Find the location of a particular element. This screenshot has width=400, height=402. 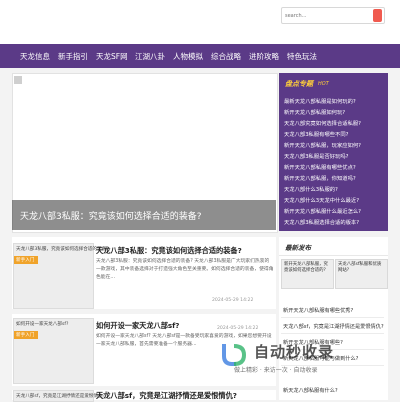

logo-icon is located at coordinates (234, 355).